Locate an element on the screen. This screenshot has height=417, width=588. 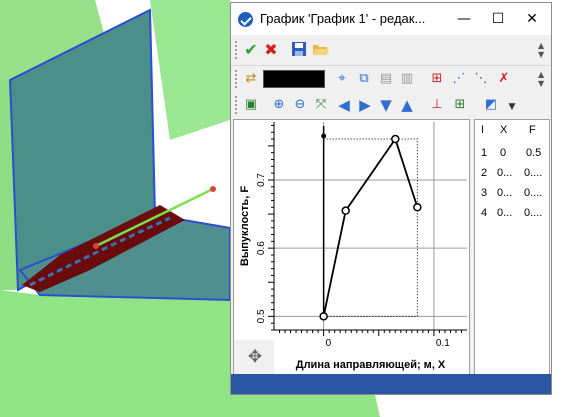
y-tick-label: 0.6 is located at coordinates (261, 248).